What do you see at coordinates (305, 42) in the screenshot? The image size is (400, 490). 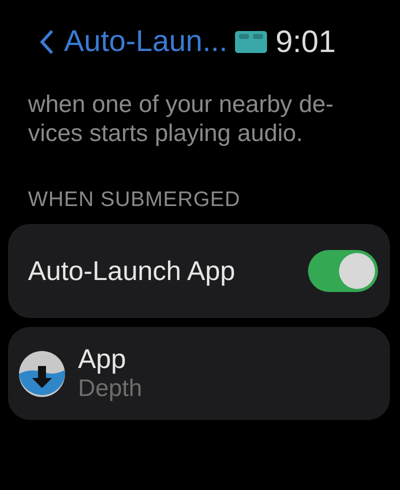 I see `clock-time: 9:01` at bounding box center [305, 42].